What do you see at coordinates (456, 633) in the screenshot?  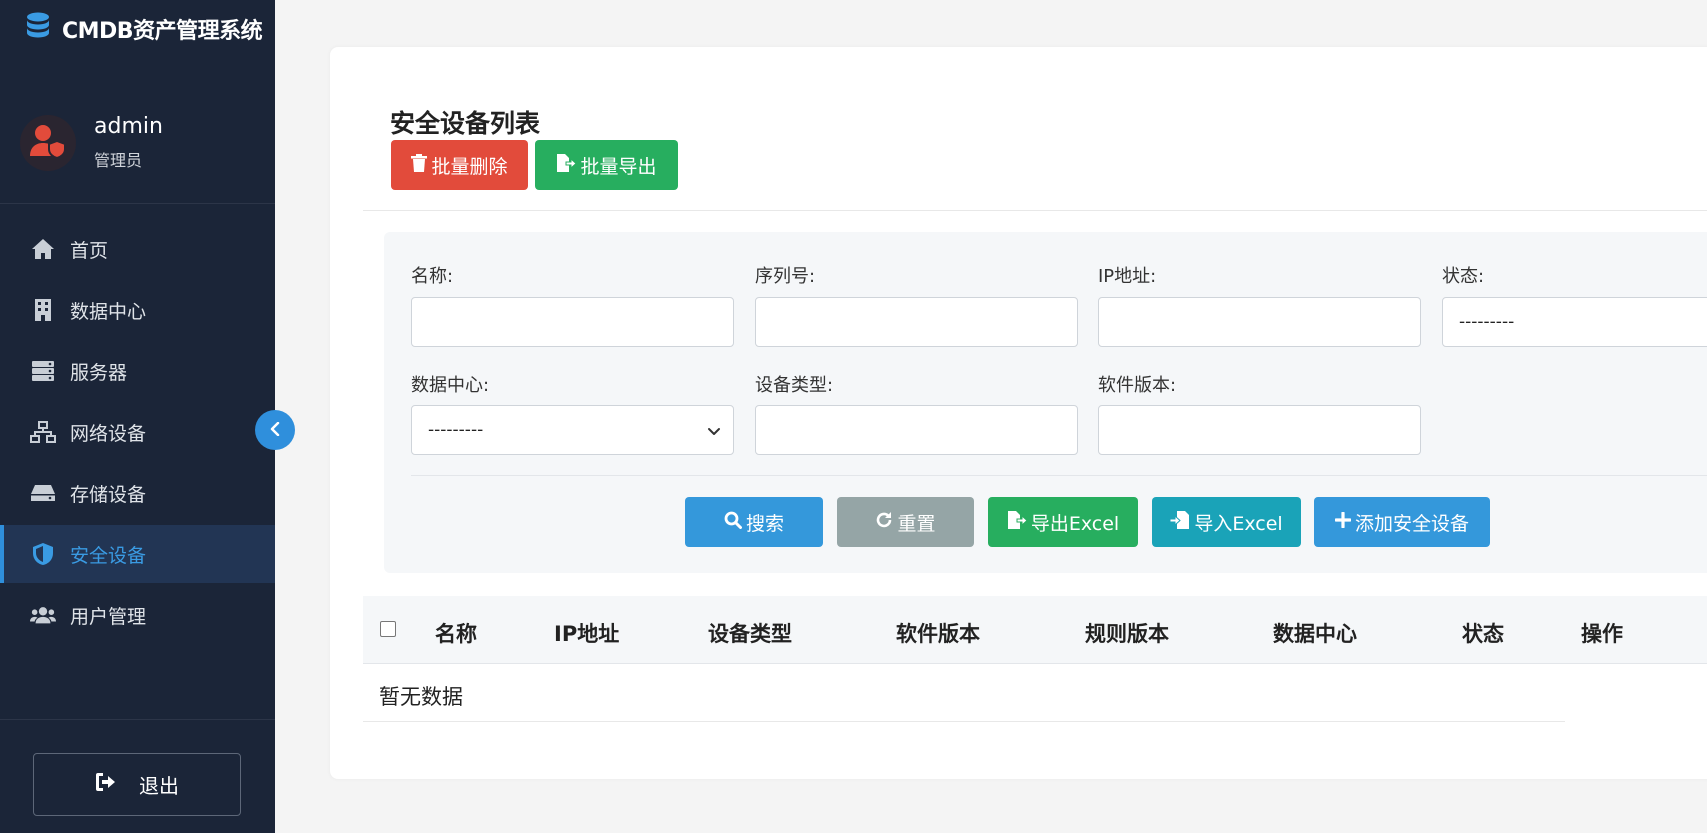 I see `column-header: 名称` at bounding box center [456, 633].